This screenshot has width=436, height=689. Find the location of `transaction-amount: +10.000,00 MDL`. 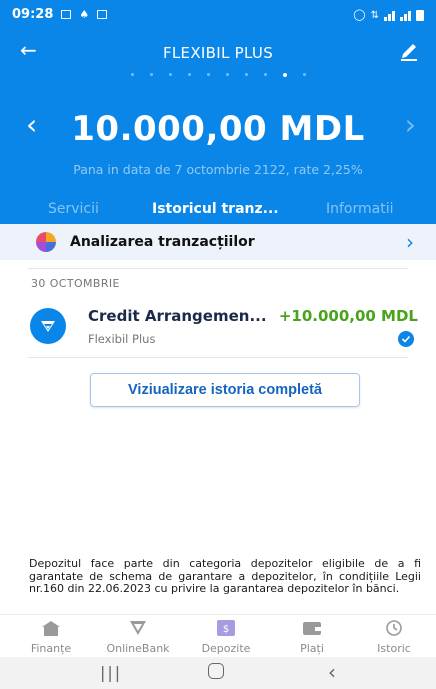

transaction-amount: +10.000,00 MDL is located at coordinates (348, 316).